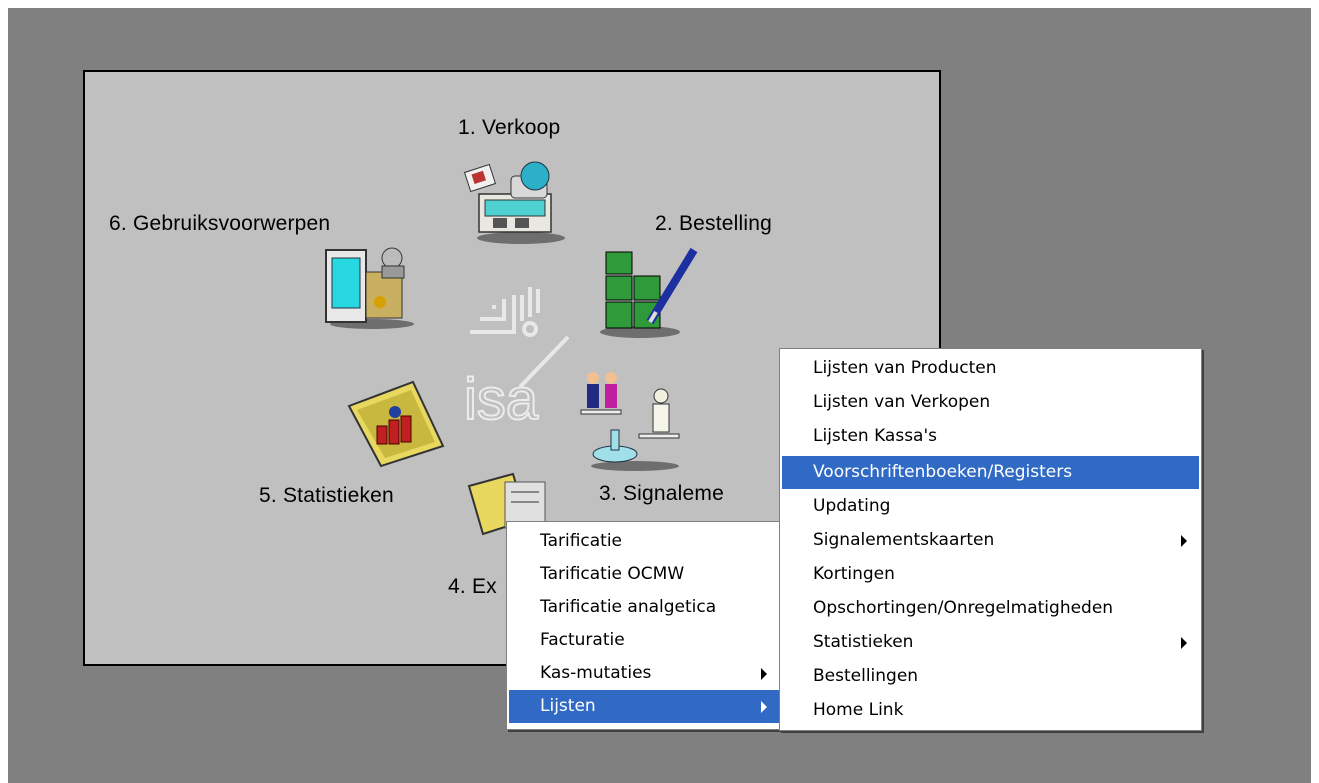  I want to click on menu-item-voorschriftenboeken-registers: Voorschriftenboeken/Registers, so click(990, 472).